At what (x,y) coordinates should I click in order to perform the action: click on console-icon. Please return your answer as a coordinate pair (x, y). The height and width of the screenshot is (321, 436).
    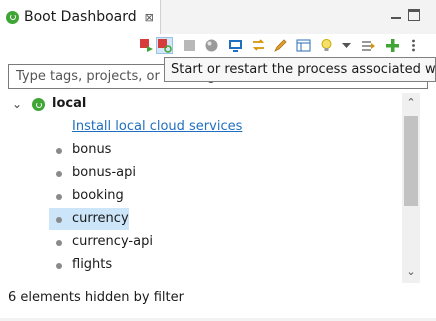
    Looking at the image, I should click on (235, 45).